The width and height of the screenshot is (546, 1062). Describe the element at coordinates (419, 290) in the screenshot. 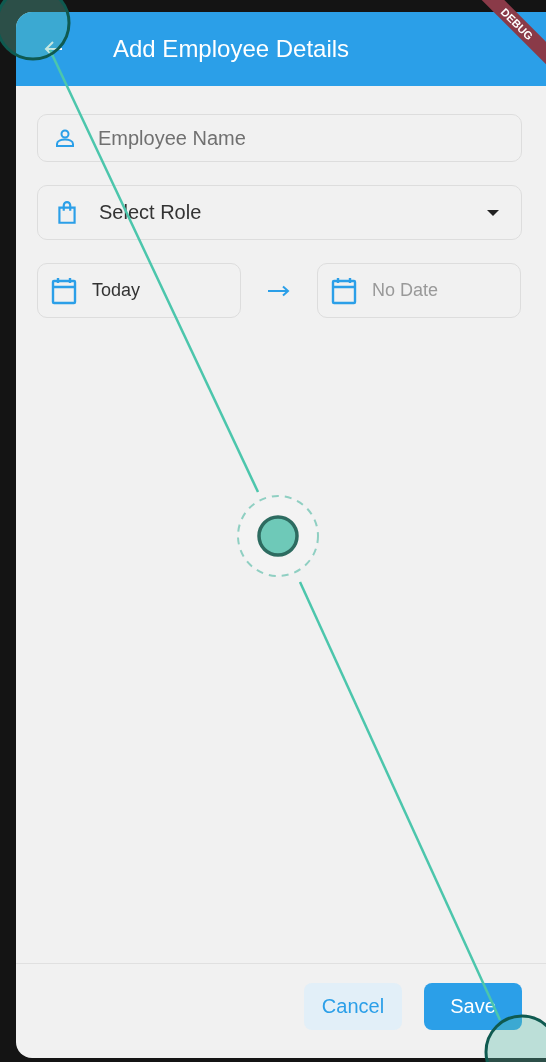

I see `end-date-field: No Date` at that location.